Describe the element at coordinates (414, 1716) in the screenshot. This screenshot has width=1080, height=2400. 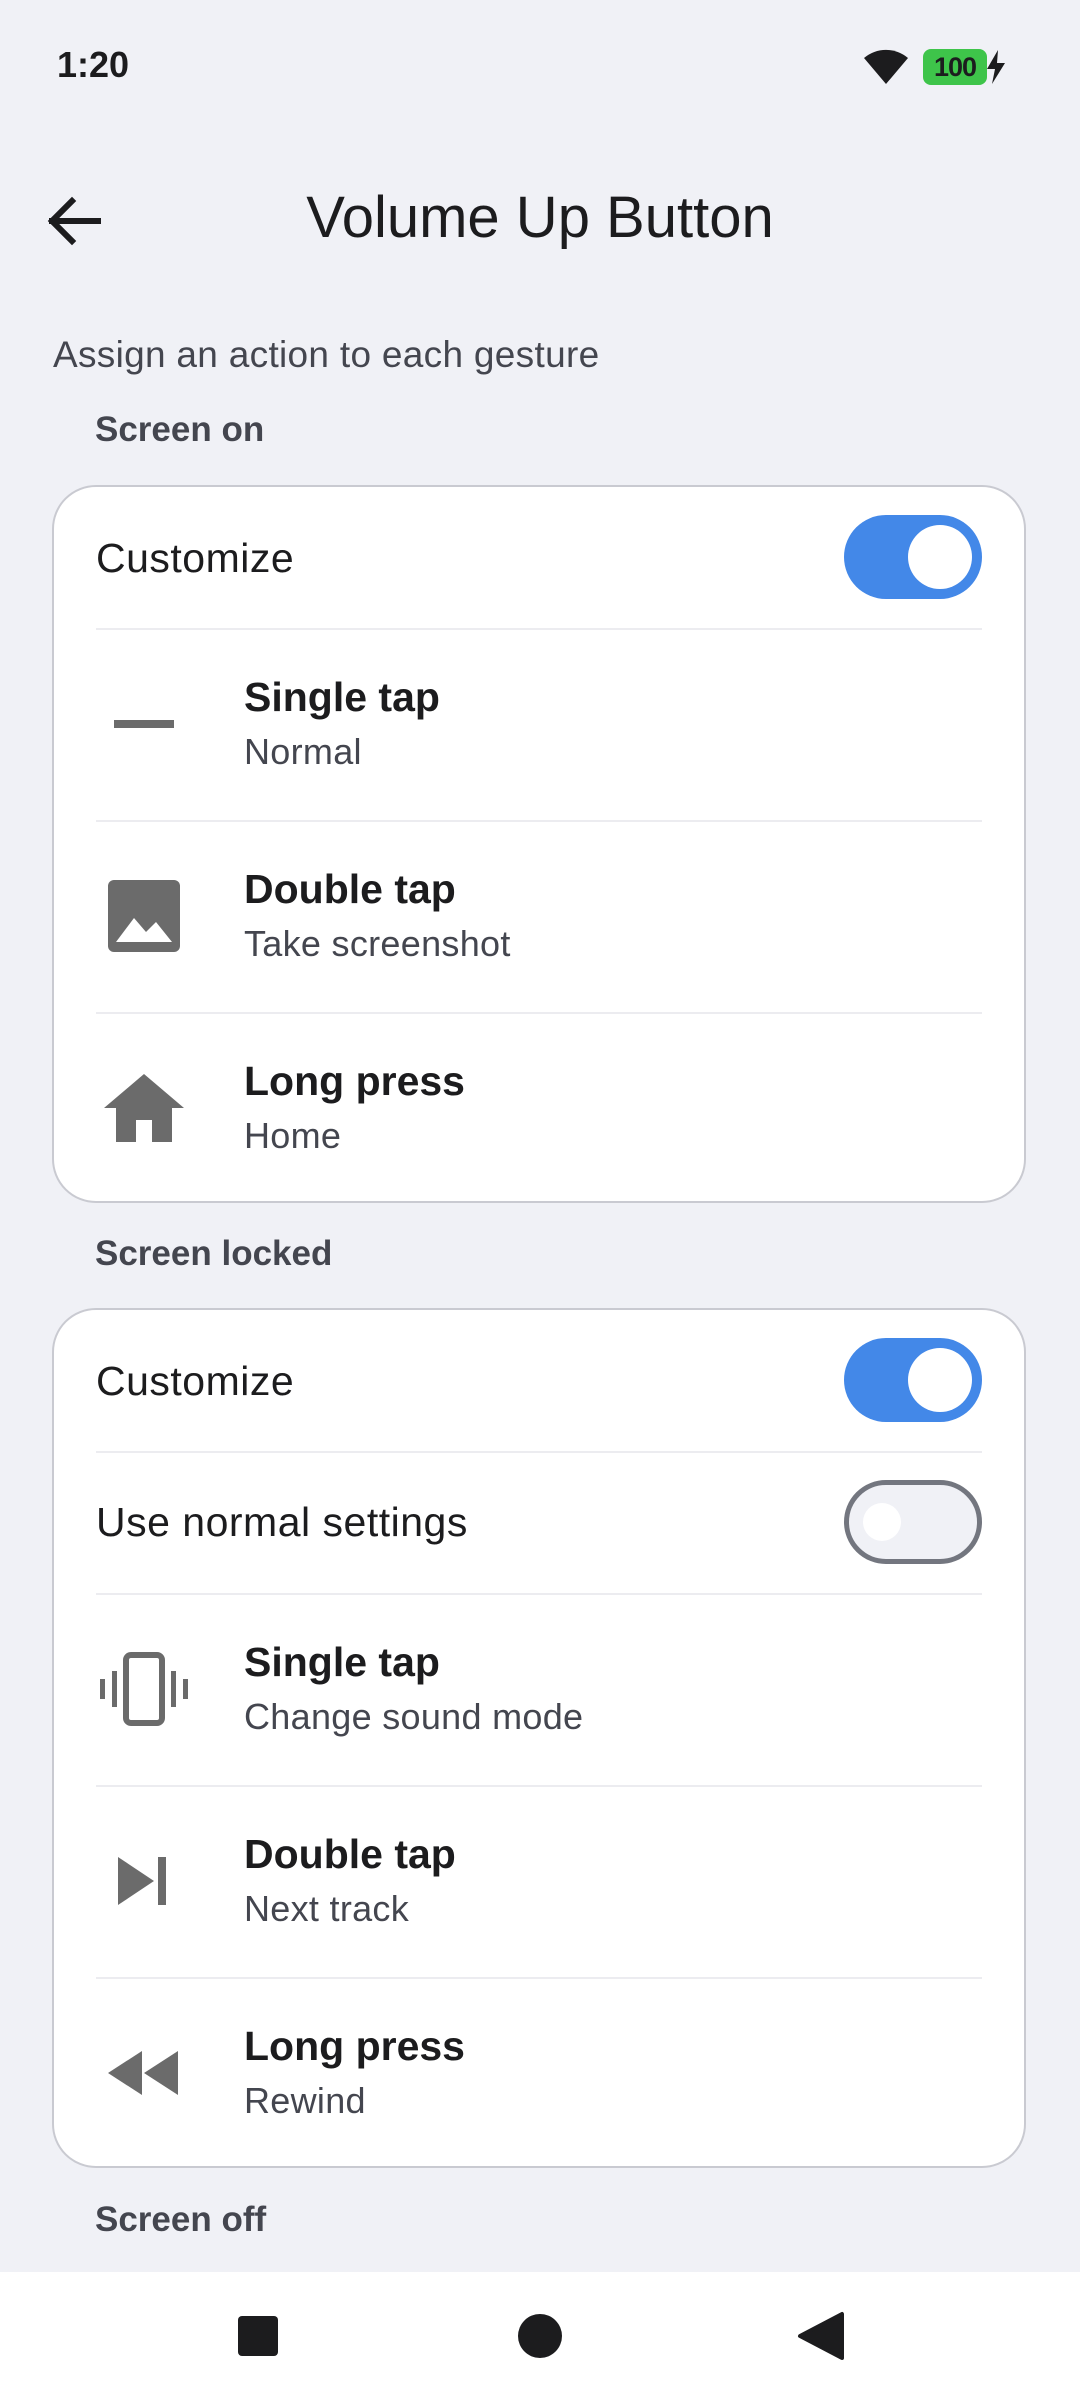
I see `gesture-value: Change sound mode` at that location.